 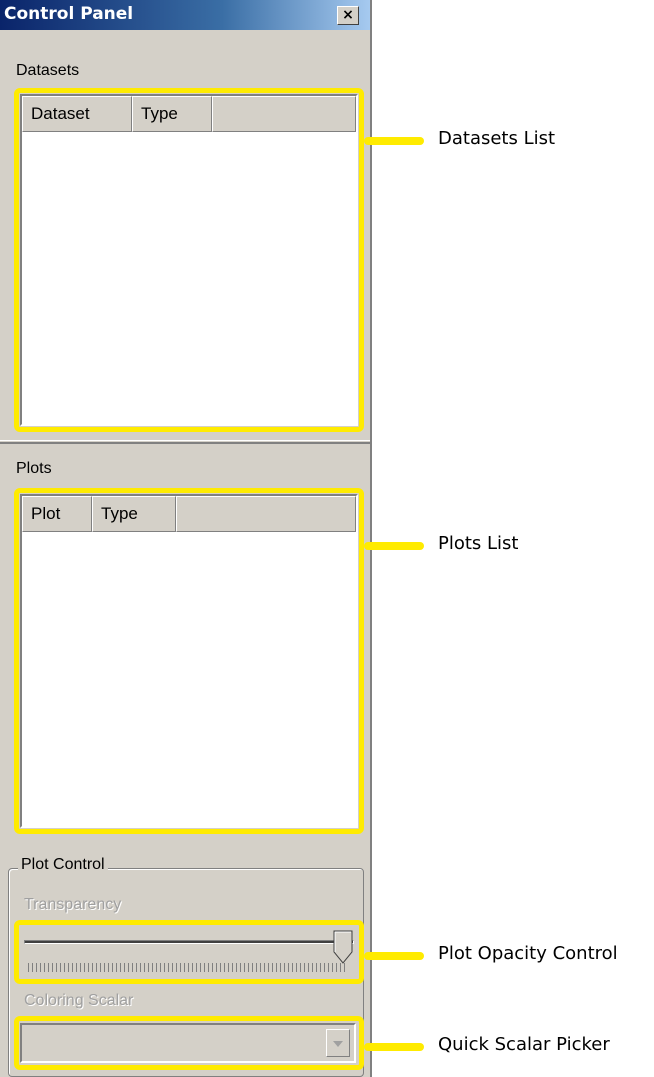 What do you see at coordinates (34, 468) in the screenshot?
I see `plots-label: Plots` at bounding box center [34, 468].